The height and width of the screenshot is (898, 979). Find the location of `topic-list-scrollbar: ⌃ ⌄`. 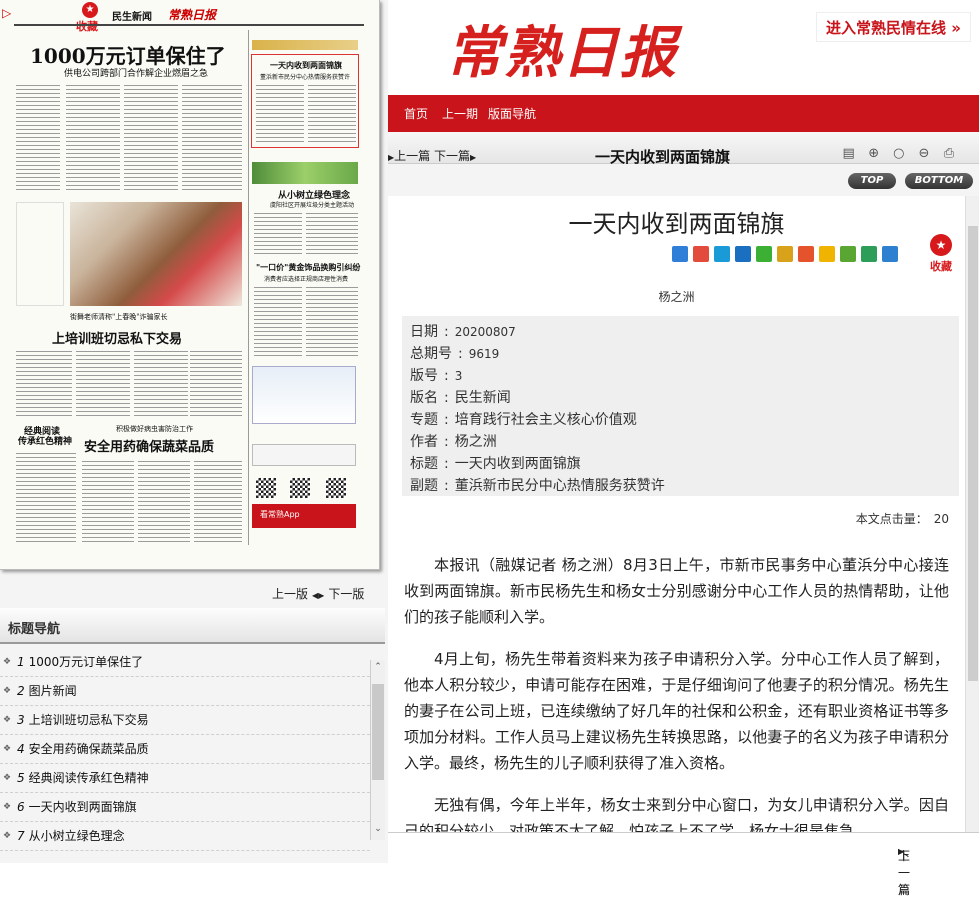

topic-list-scrollbar: ⌃ ⌄ is located at coordinates (377, 750).